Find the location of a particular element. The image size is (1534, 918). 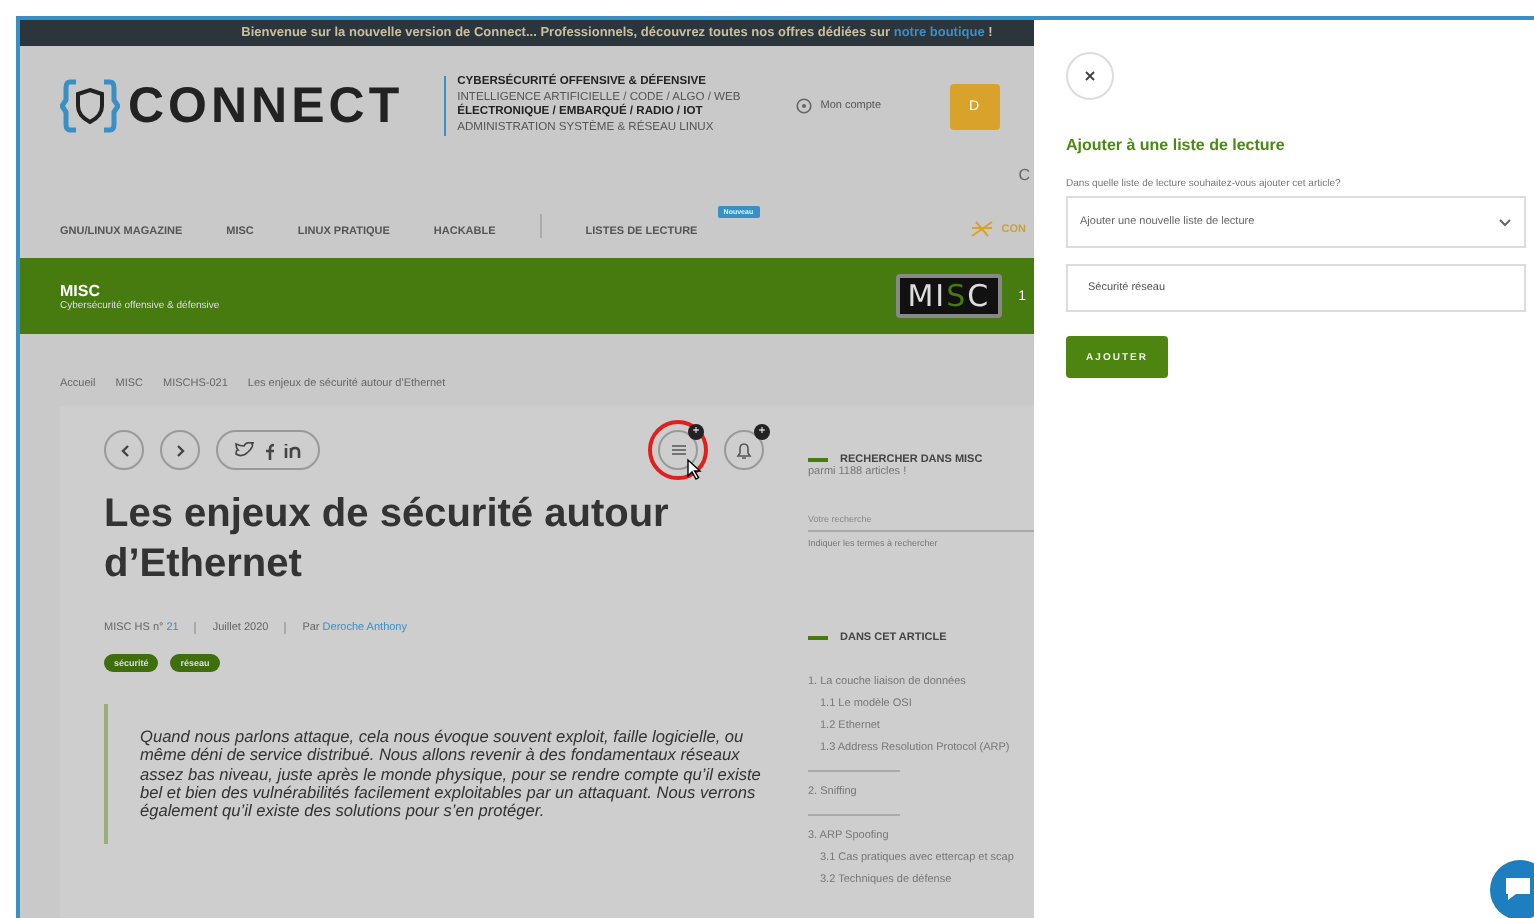

section-title: MISC is located at coordinates (81, 290).